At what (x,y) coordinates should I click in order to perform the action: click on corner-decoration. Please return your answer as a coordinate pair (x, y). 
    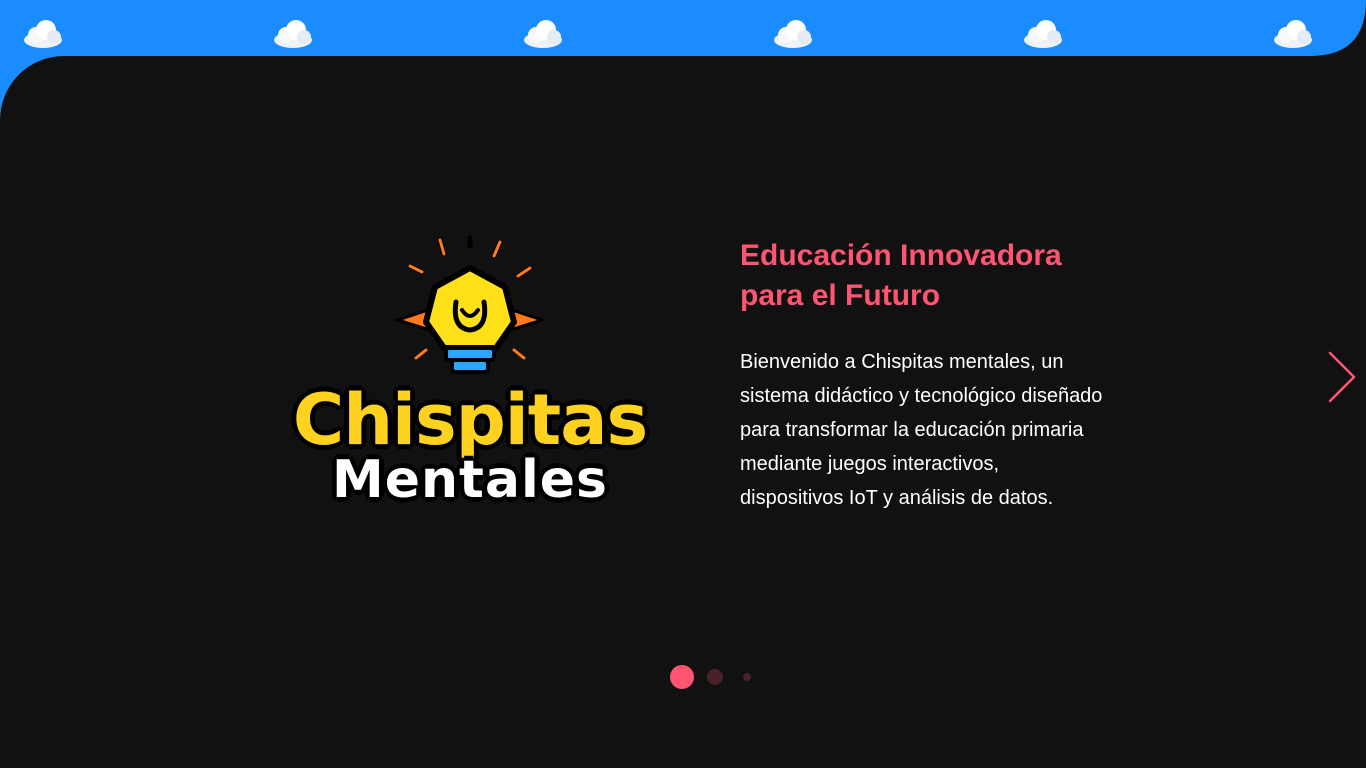
    Looking at the image, I should click on (1338, 28).